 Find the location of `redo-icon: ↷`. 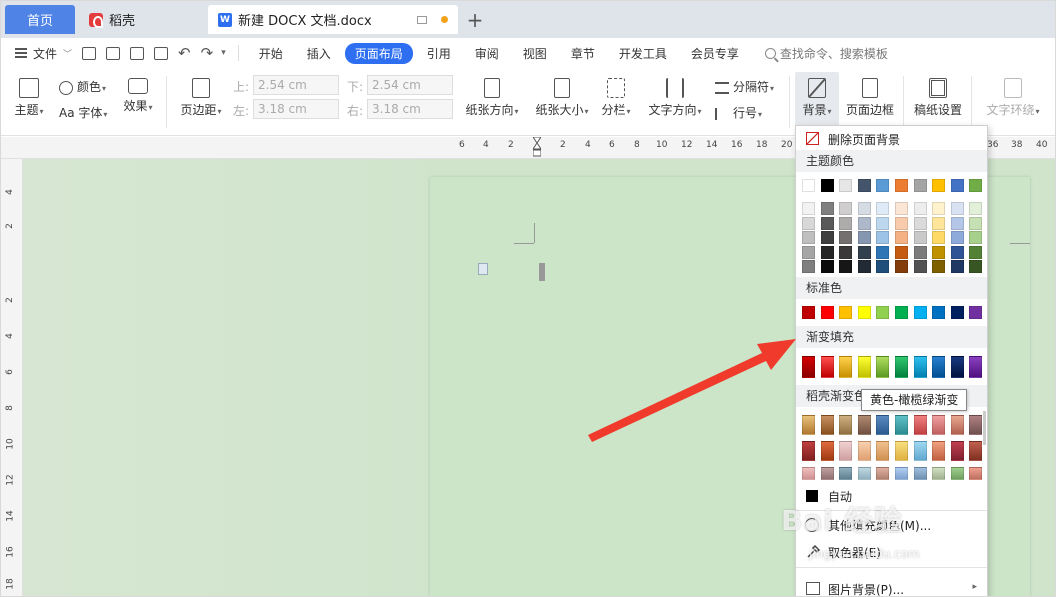

redo-icon: ↷ is located at coordinates (207, 53).